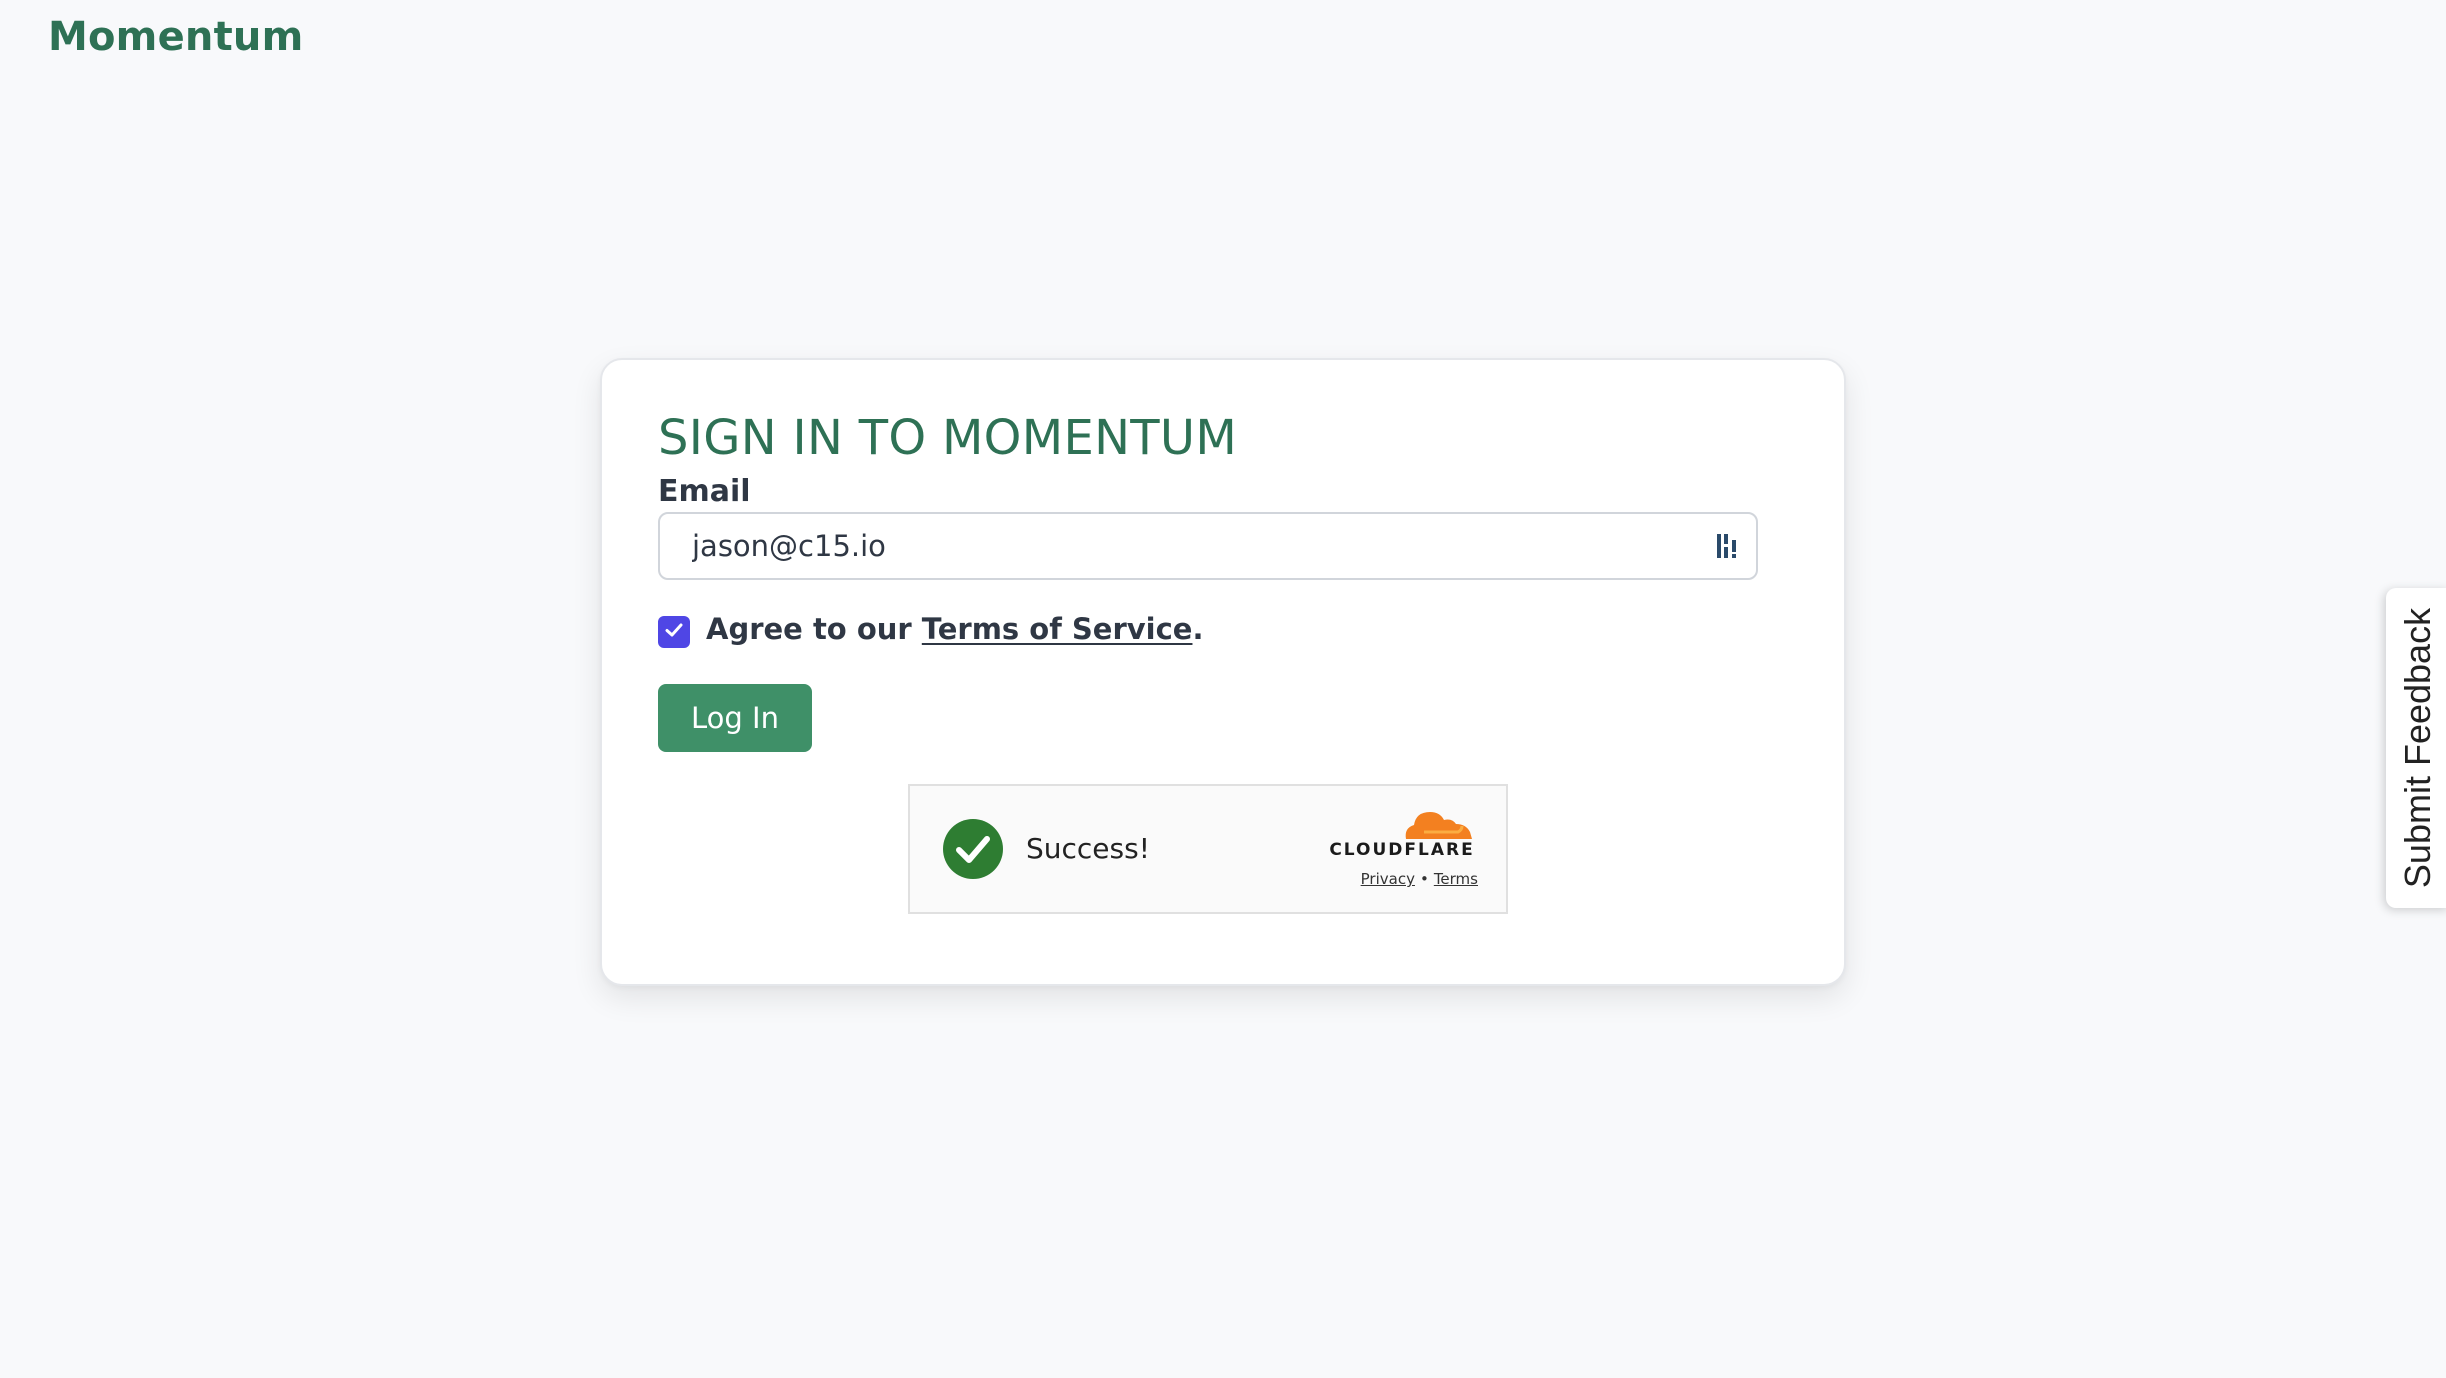  What do you see at coordinates (175, 37) in the screenshot?
I see `brand-logo: Momentum` at bounding box center [175, 37].